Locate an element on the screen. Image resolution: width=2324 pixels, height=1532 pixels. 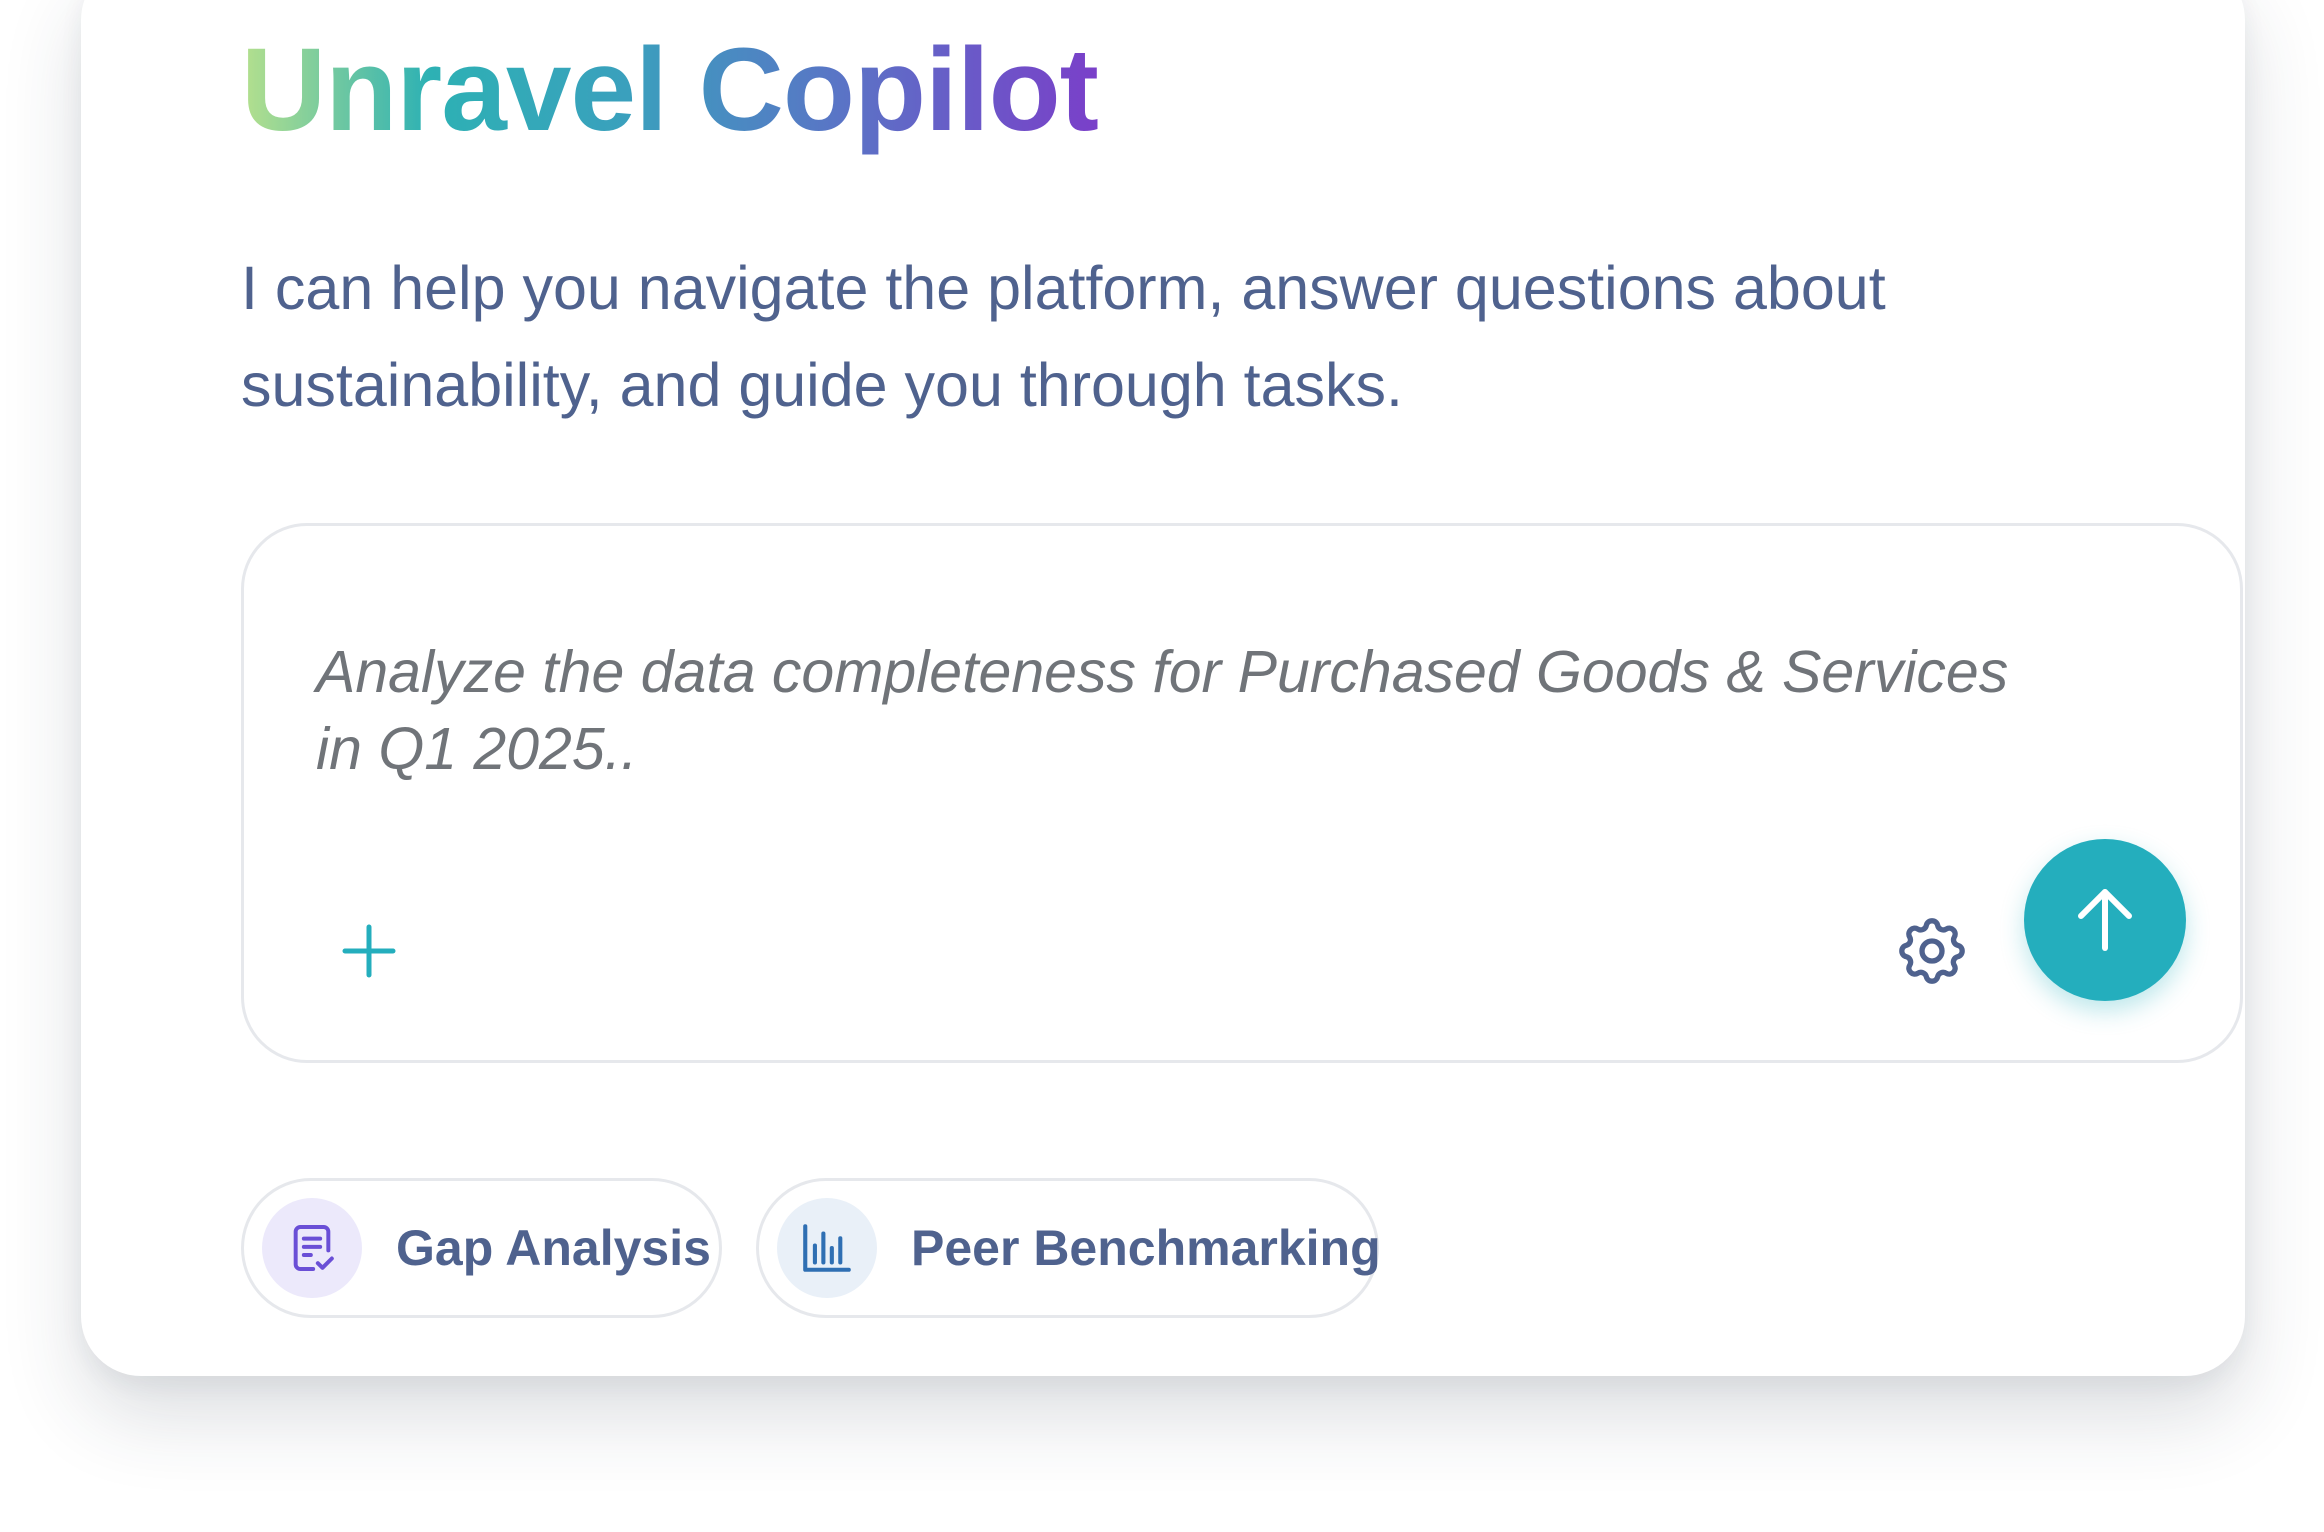
bar-chart-icon is located at coordinates (827, 1248).